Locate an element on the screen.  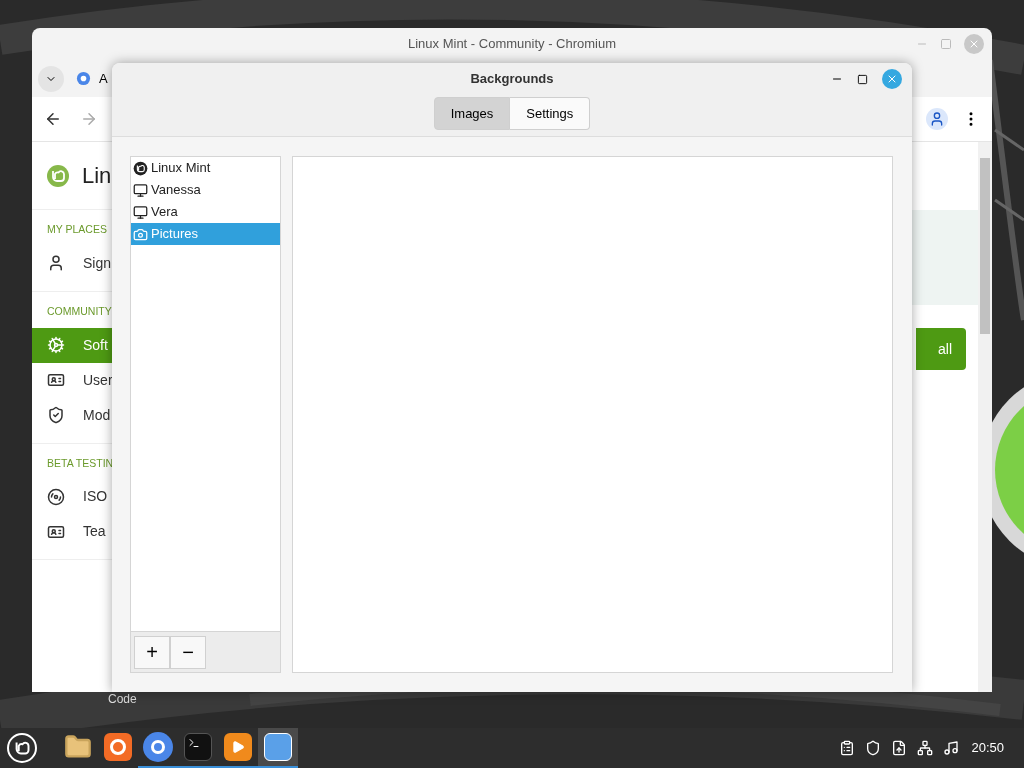
nav-item: Soft is located at coordinates (72, 345).